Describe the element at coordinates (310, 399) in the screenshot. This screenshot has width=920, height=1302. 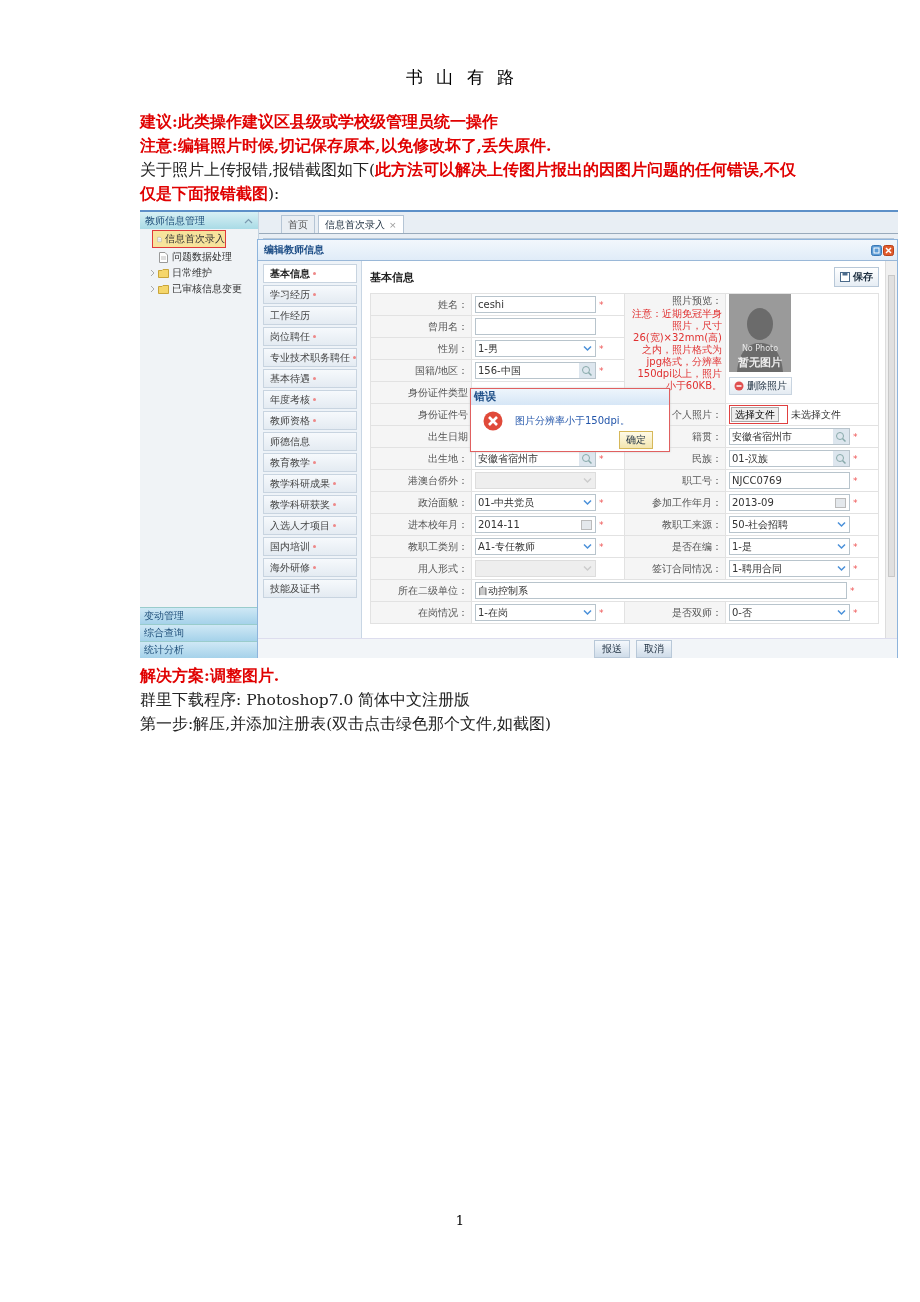
I see `section-tab: 年度考核` at that location.